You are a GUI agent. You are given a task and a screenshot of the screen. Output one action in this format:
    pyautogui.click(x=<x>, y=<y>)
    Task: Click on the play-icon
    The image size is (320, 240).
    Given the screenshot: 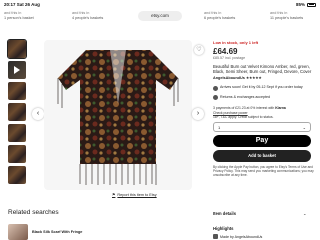 What is the action you would take?
    pyautogui.click(x=17, y=70)
    